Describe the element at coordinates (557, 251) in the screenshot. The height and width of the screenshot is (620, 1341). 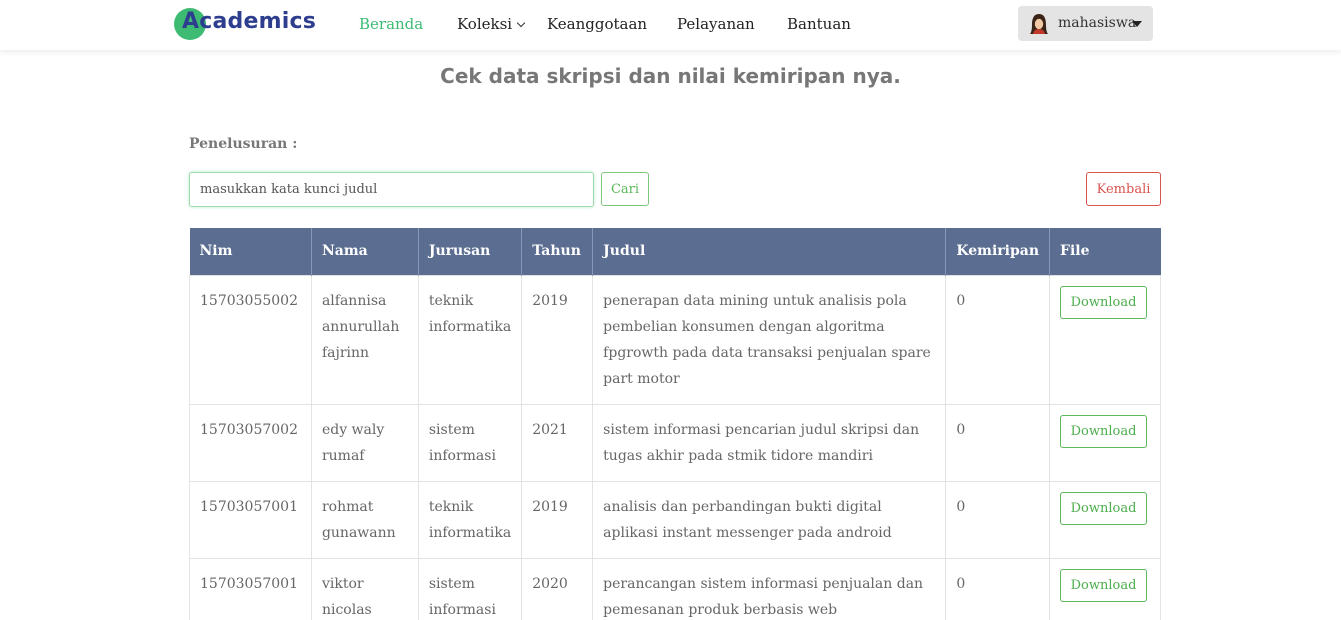
I see `header-tahun: Tahun` at that location.